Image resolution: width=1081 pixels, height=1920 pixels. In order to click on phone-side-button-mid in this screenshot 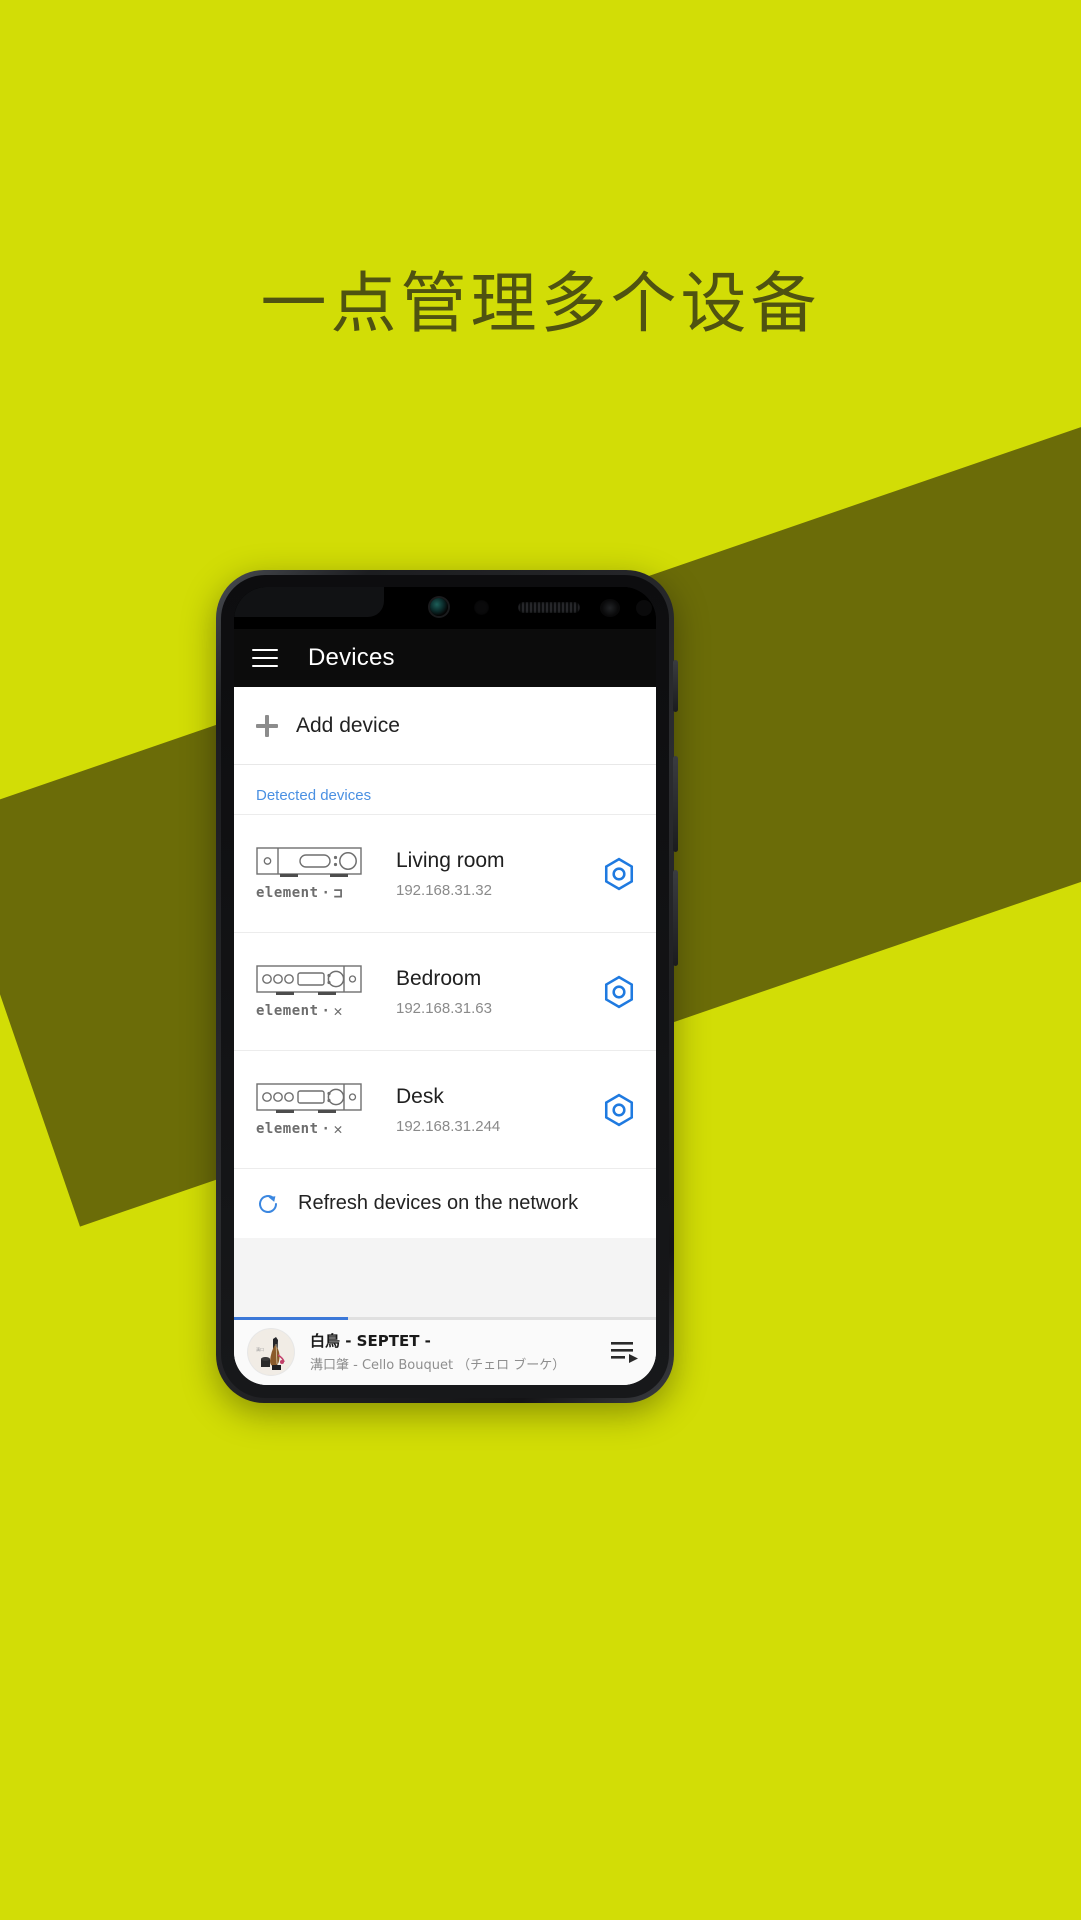, I will do `click(675, 804)`.